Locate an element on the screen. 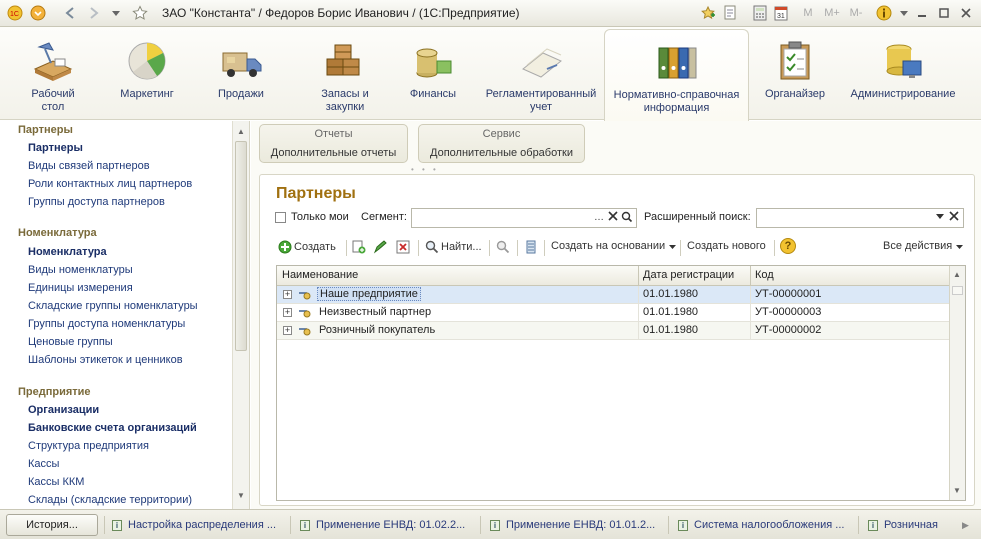 This screenshot has width=981, height=539. nav-scrollbar: ▲ ▼ is located at coordinates (240, 315).